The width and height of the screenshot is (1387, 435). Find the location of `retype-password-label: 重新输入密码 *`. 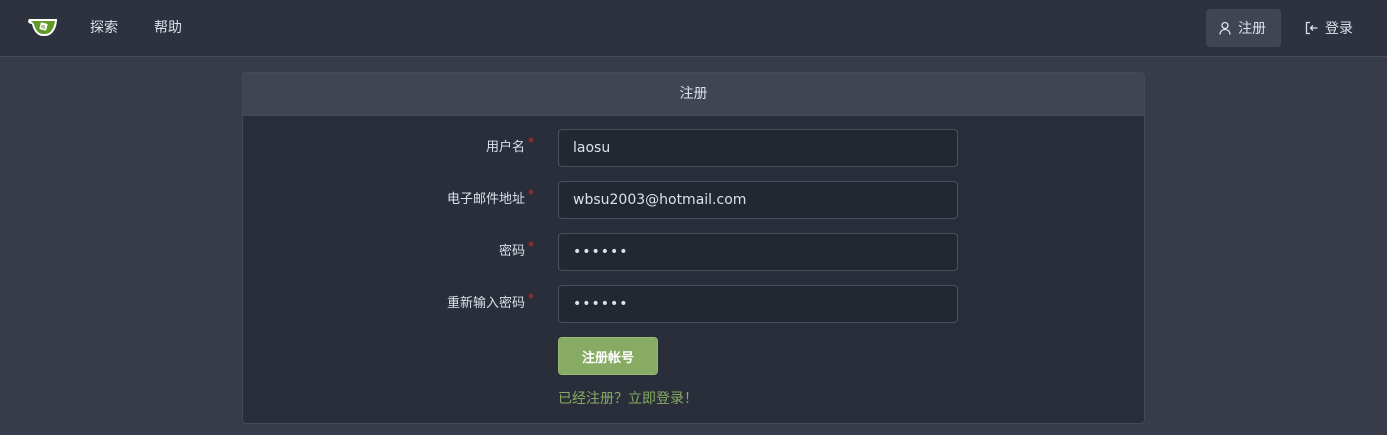

retype-password-label: 重新输入密码 * is located at coordinates (490, 301).